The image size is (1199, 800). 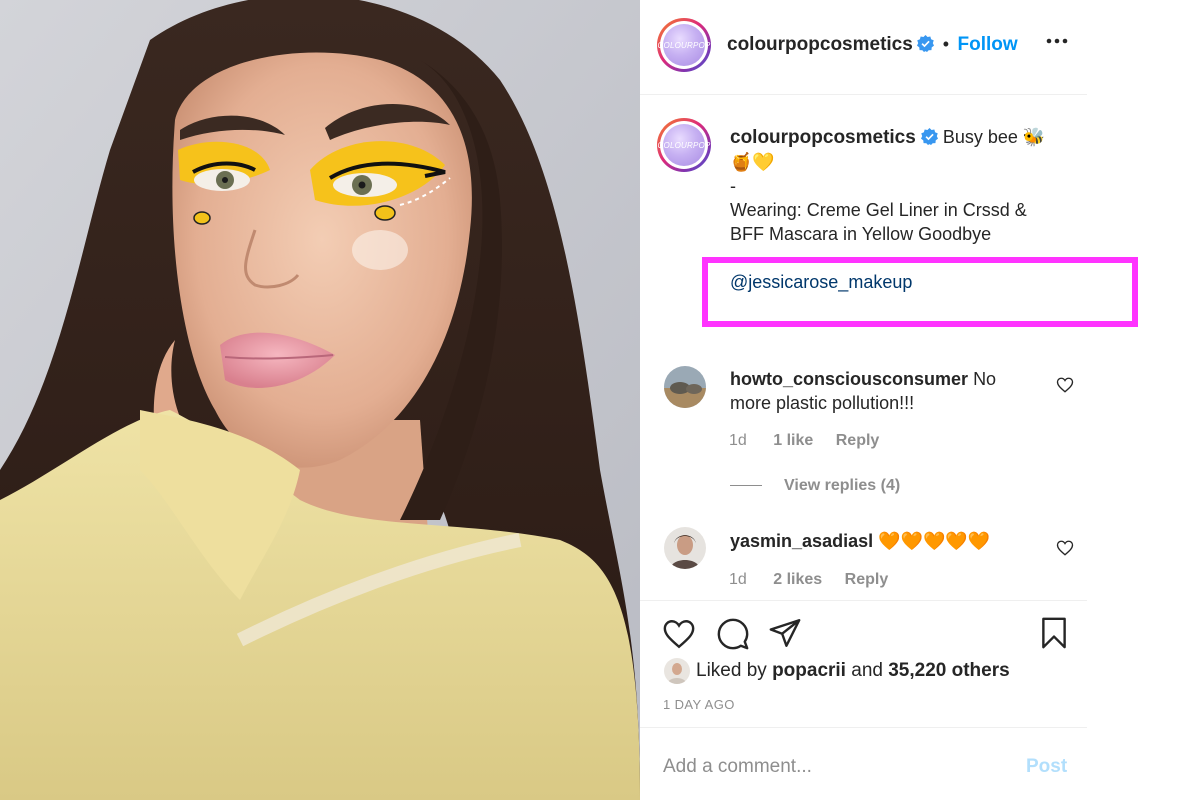 What do you see at coordinates (733, 634) in the screenshot?
I see `comment-bubble-icon` at bounding box center [733, 634].